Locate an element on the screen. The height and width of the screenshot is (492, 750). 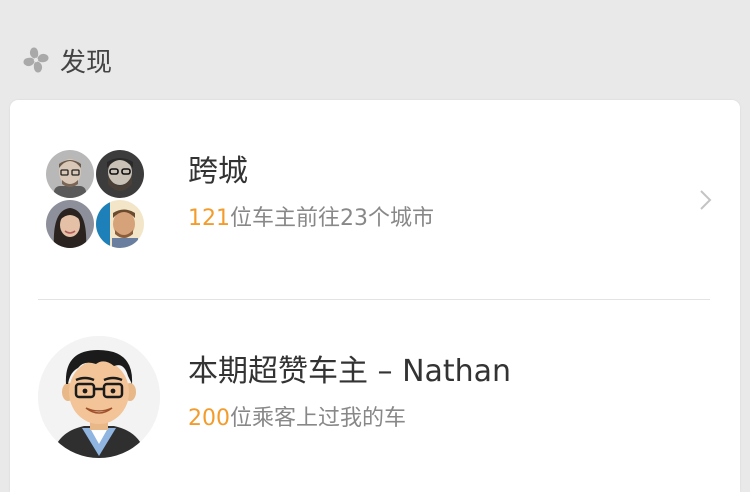
section-header: 发现 is located at coordinates (66, 60).